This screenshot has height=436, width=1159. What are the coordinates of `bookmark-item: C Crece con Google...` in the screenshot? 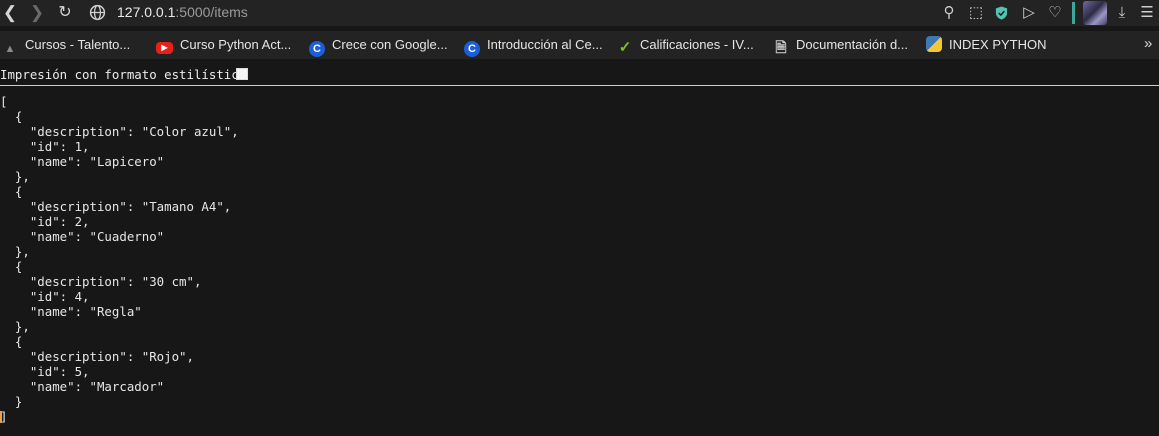 It's located at (378, 46).